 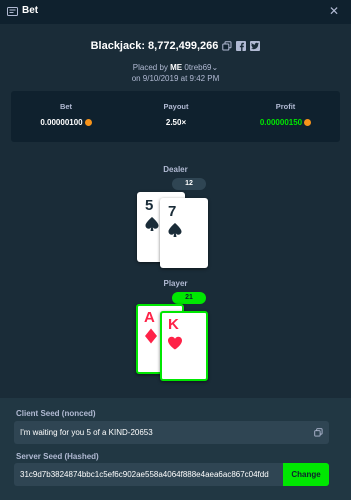 What do you see at coordinates (189, 184) in the screenshot?
I see `dealer-total-badge: 12` at bounding box center [189, 184].